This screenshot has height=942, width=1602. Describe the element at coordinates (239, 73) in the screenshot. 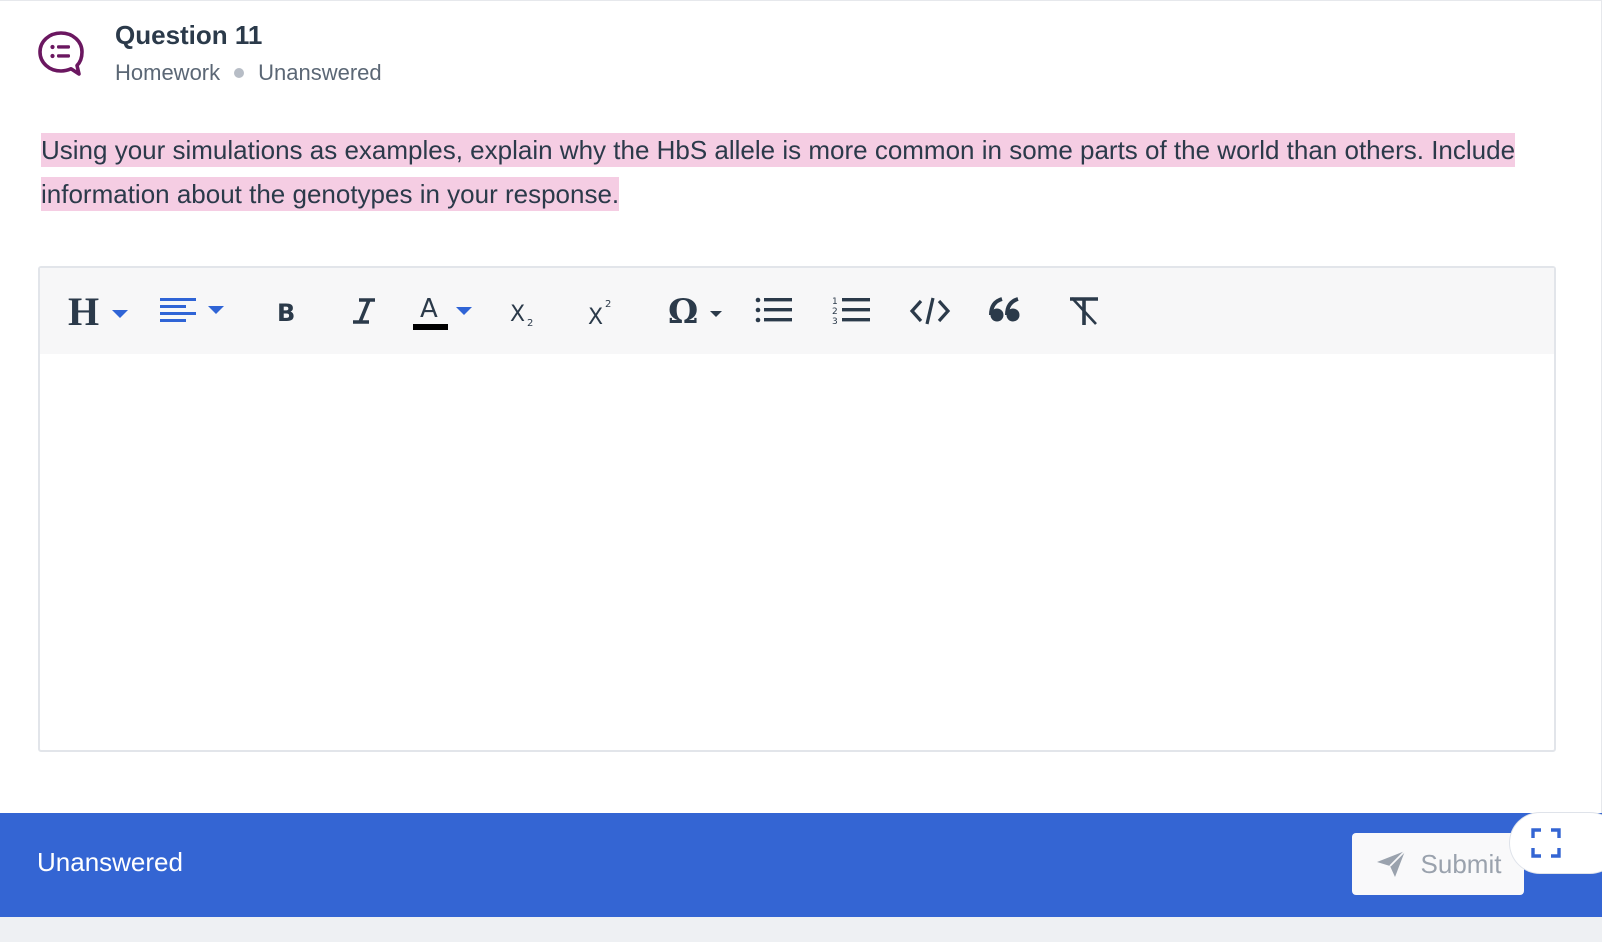

I see `separator-dot` at that location.